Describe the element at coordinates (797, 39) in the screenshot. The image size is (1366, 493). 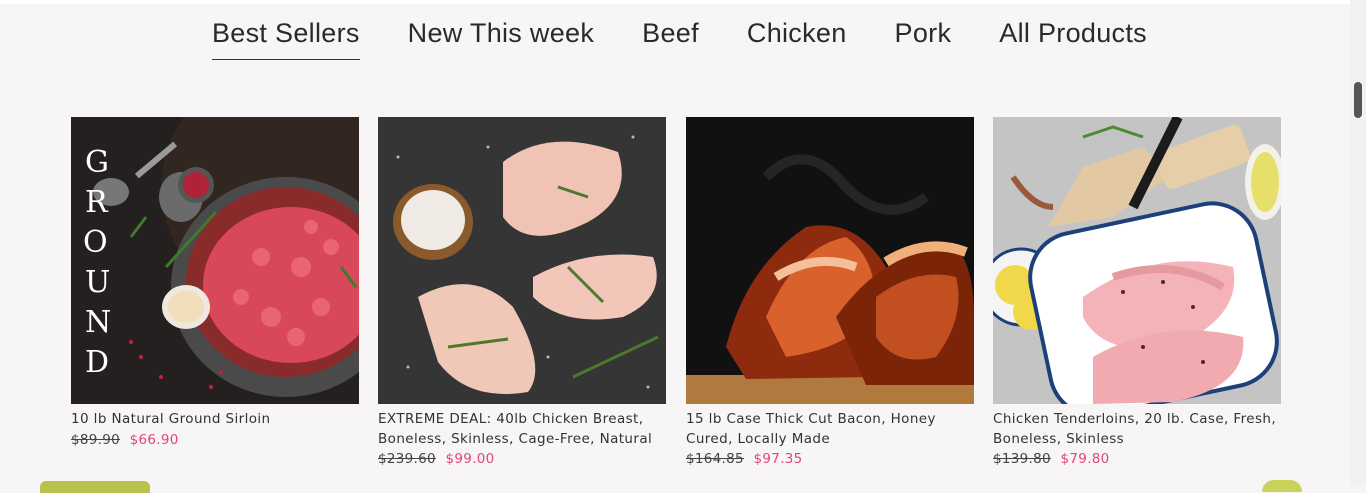
I see `tab-chicken: Chicken` at that location.